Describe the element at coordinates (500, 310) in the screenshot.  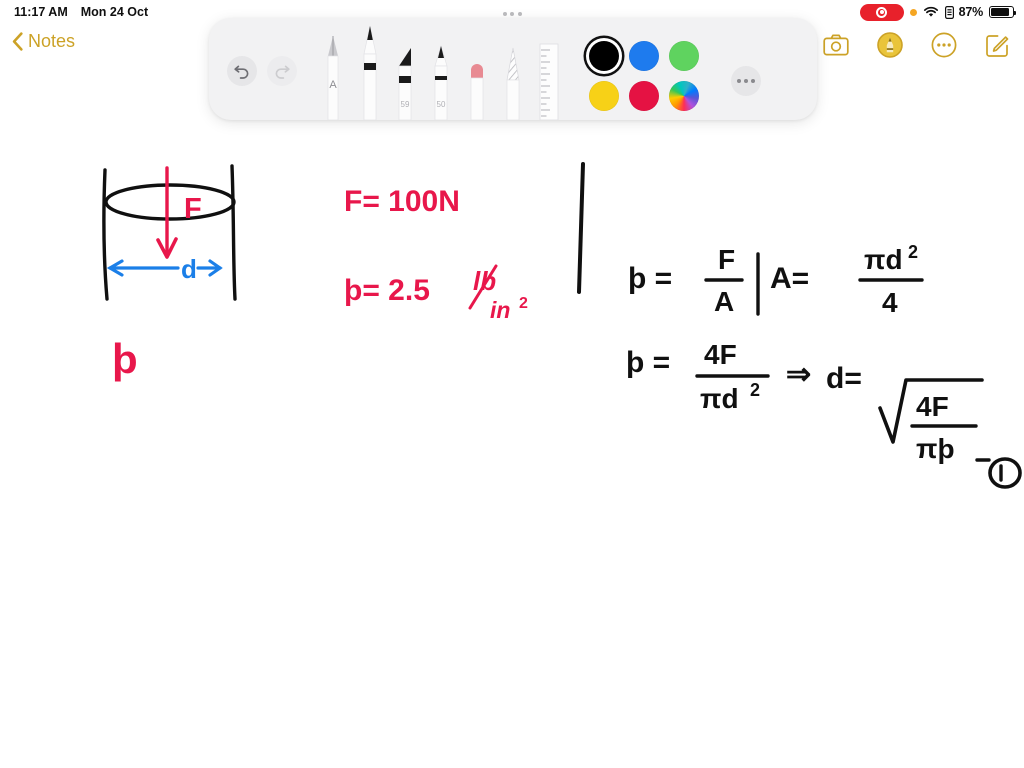
I see `svg-text: in` at that location.